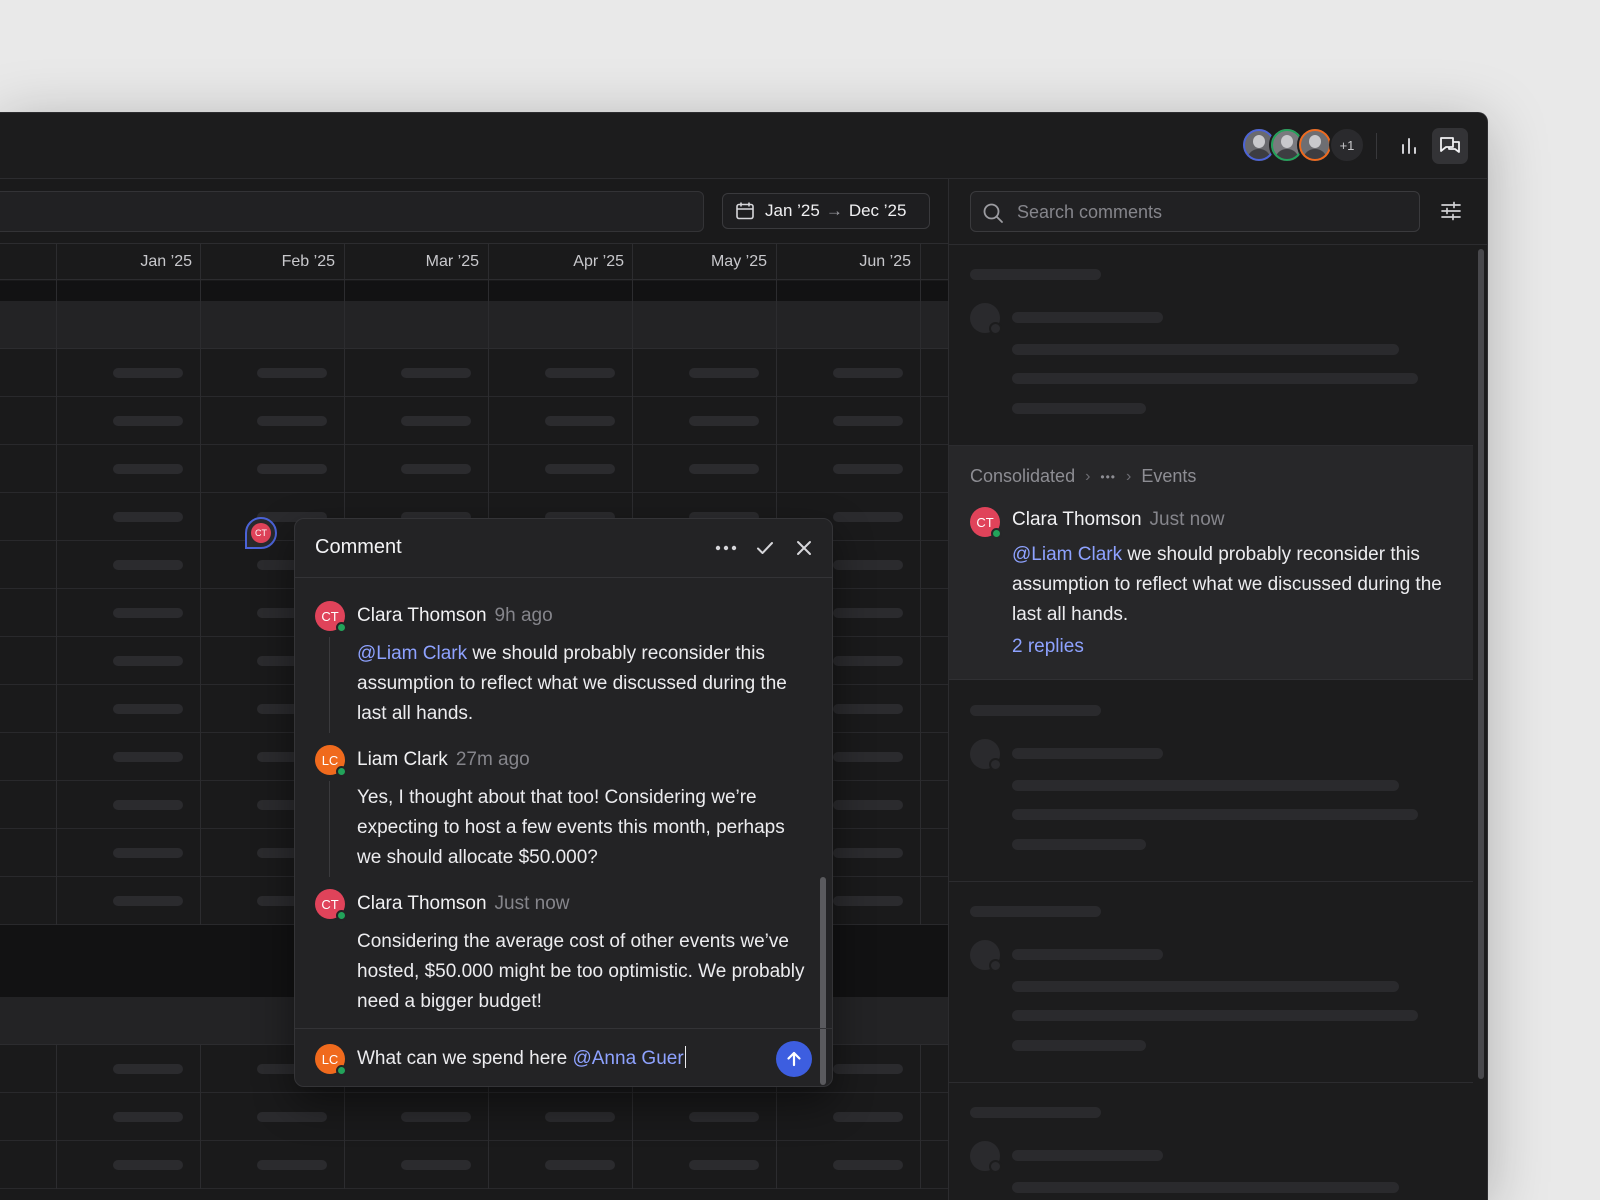 This screenshot has height=1200, width=1600. Describe the element at coordinates (331, 761) in the screenshot. I see `avatar: LC` at that location.